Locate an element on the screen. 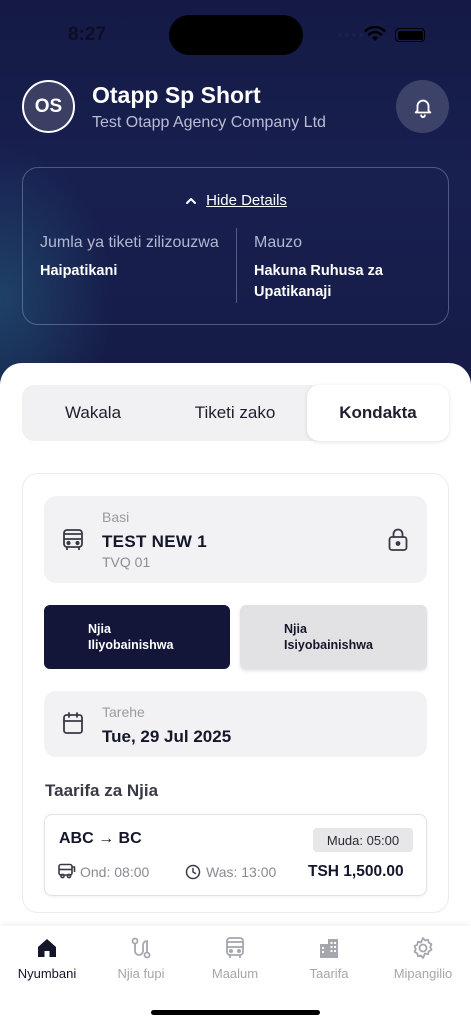 The height and width of the screenshot is (1024, 471). clock-icon is located at coordinates (193, 872).